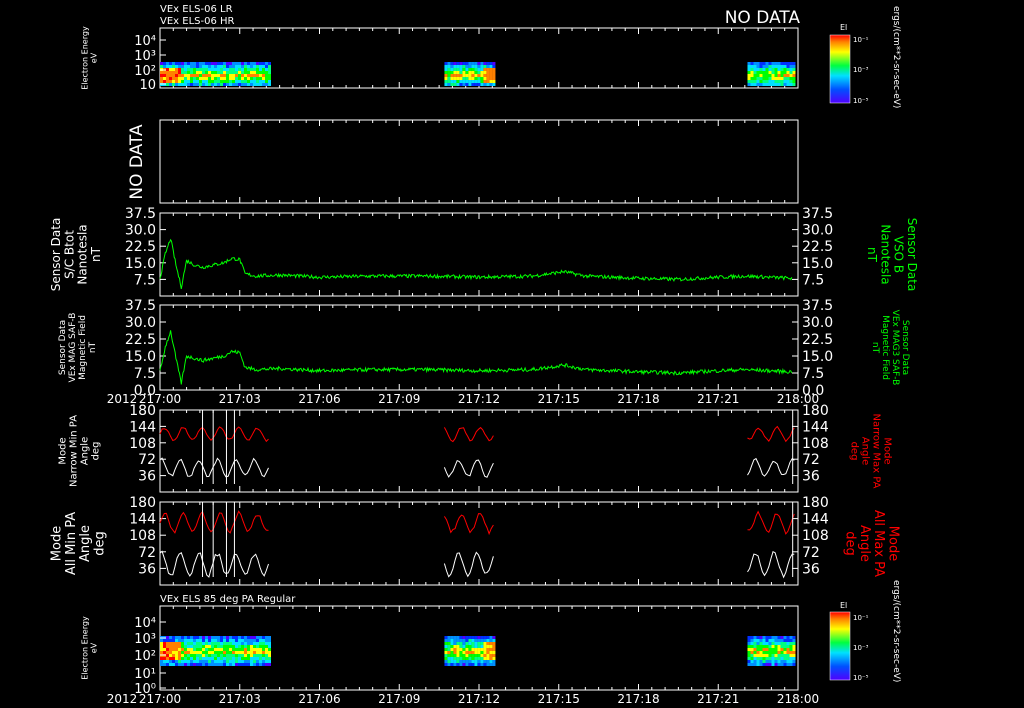 This screenshot has width=1024, height=708. Describe the element at coordinates (811, 477) in the screenshot. I see `panel-5-ytick-label-right: 36` at that location.